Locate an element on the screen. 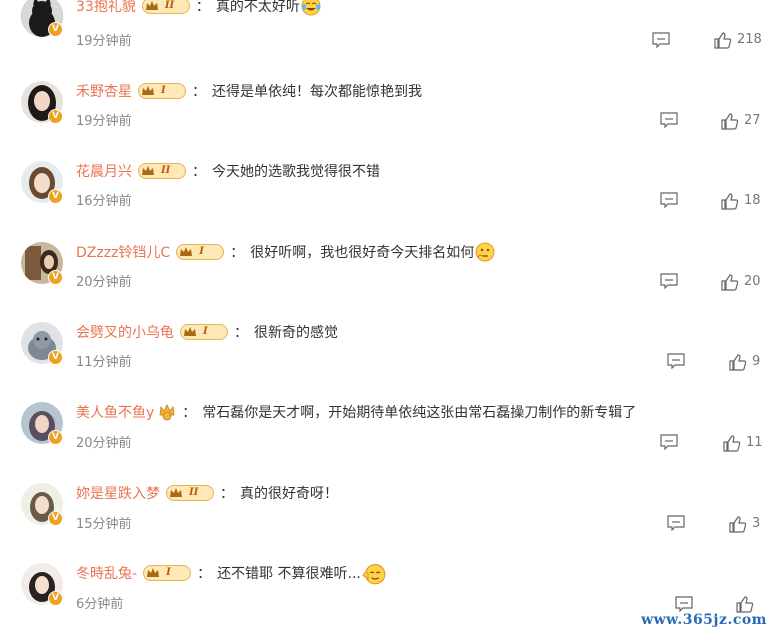 This screenshot has height=643, width=775. username: 会劈叉的小乌龟 is located at coordinates (125, 332).